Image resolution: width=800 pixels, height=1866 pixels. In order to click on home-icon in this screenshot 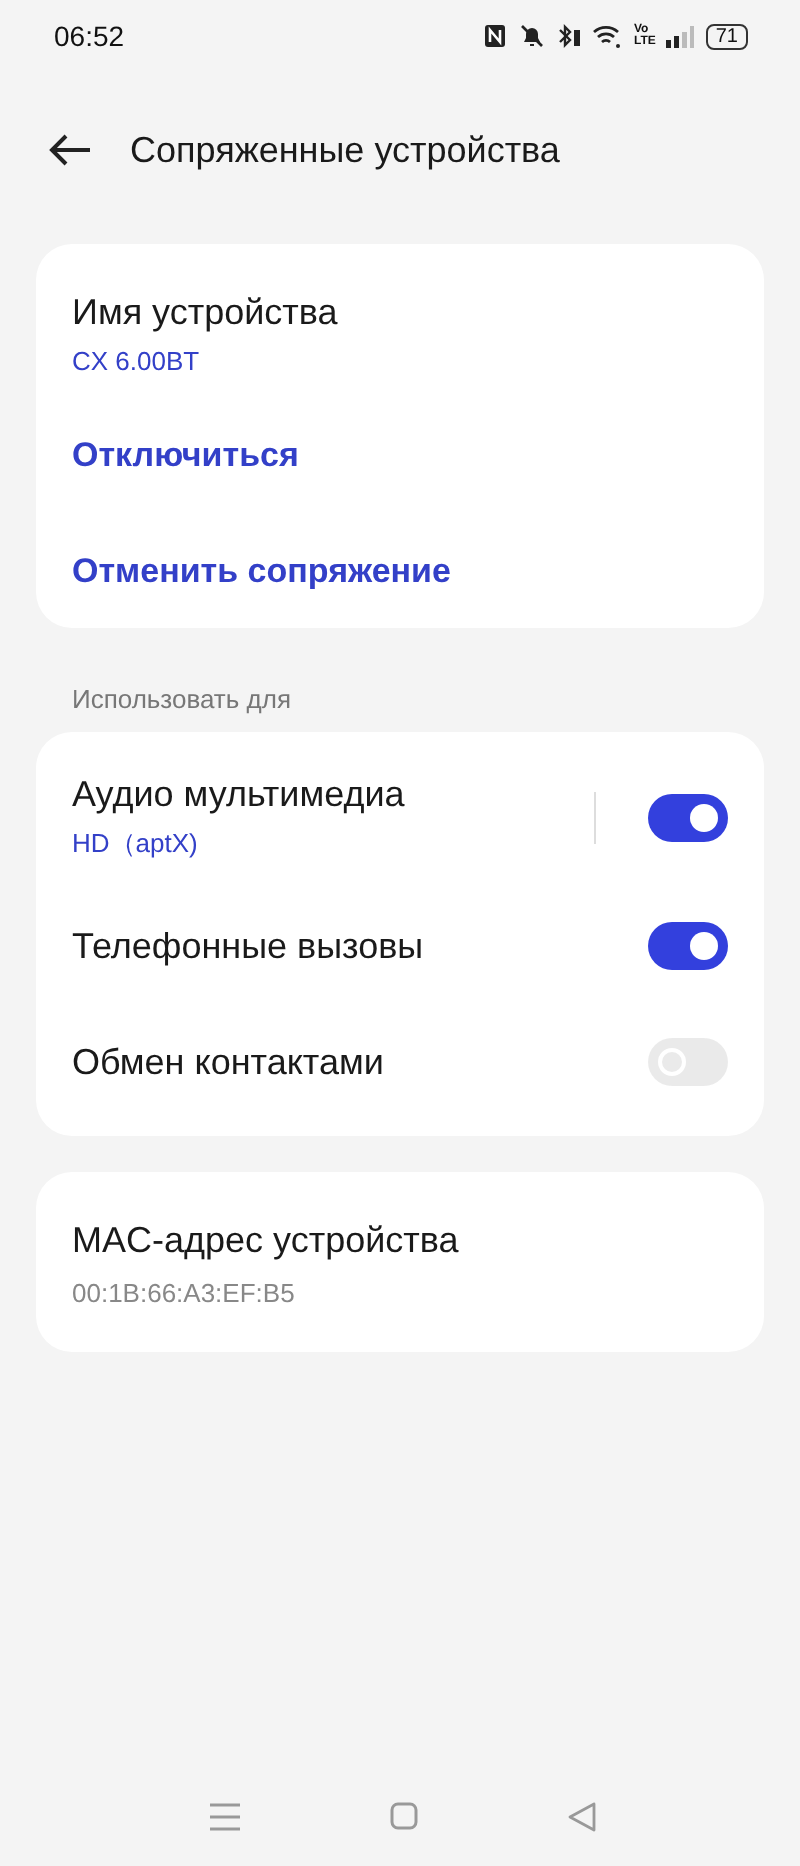, I will do `click(403, 1816)`.